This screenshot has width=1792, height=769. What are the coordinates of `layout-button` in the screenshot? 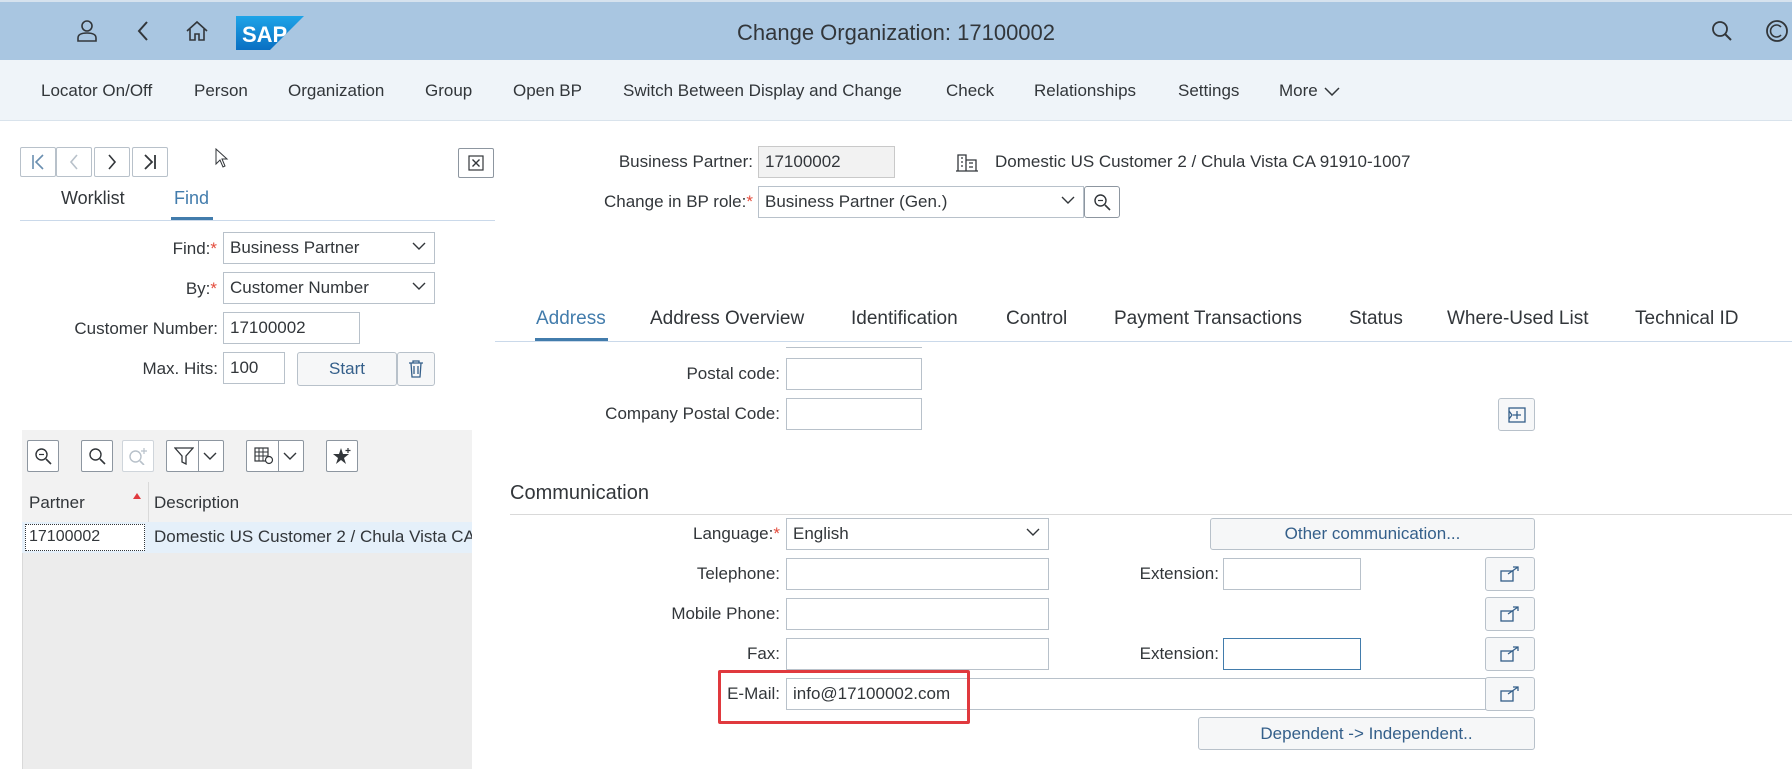 It's located at (275, 456).